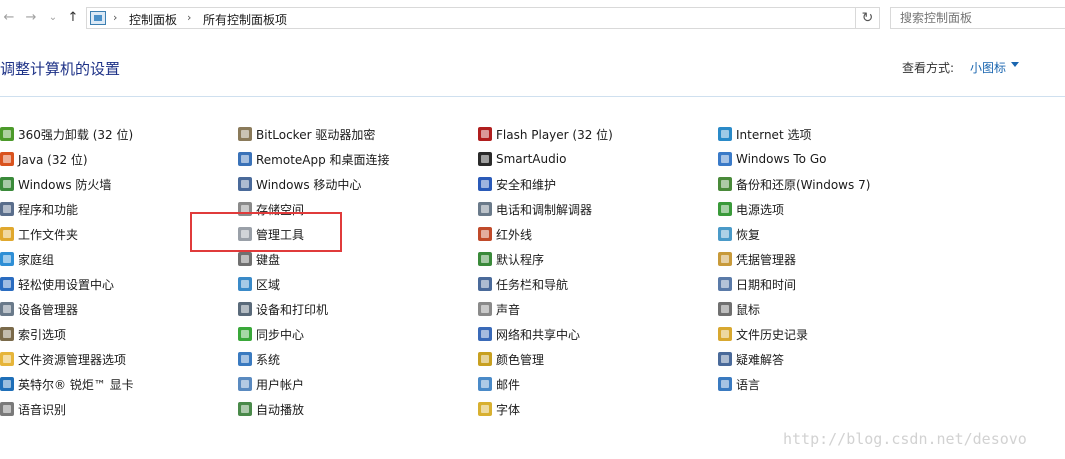 The image size is (1065, 459). Describe the element at coordinates (485, 409) in the screenshot. I see `fonts-icon` at that location.